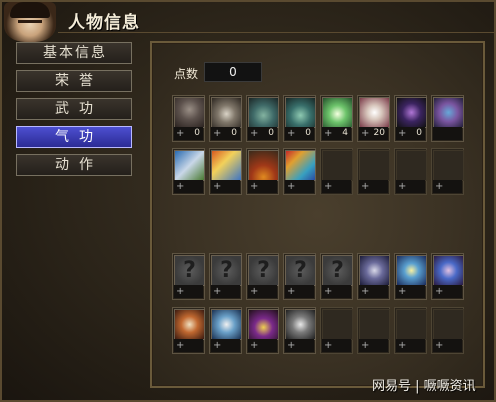  What do you see at coordinates (74, 53) in the screenshot?
I see `tab-basic-info: 基本信息` at bounding box center [74, 53].